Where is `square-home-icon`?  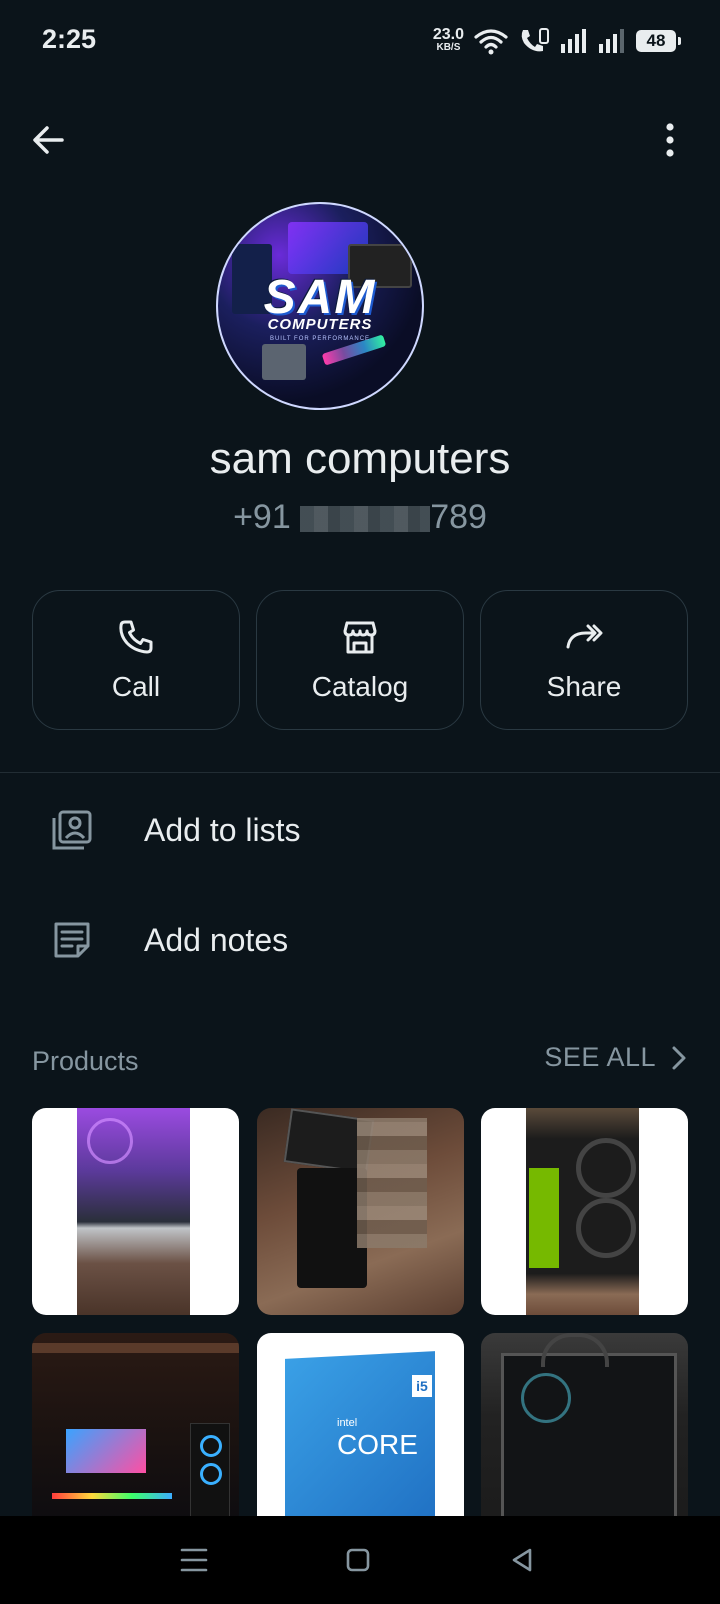 square-home-icon is located at coordinates (358, 1560).